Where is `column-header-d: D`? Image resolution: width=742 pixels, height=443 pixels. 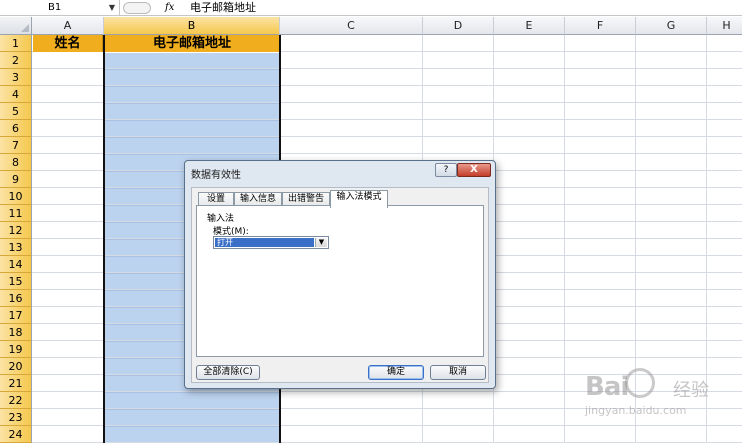
column-header-d: D is located at coordinates (458, 26).